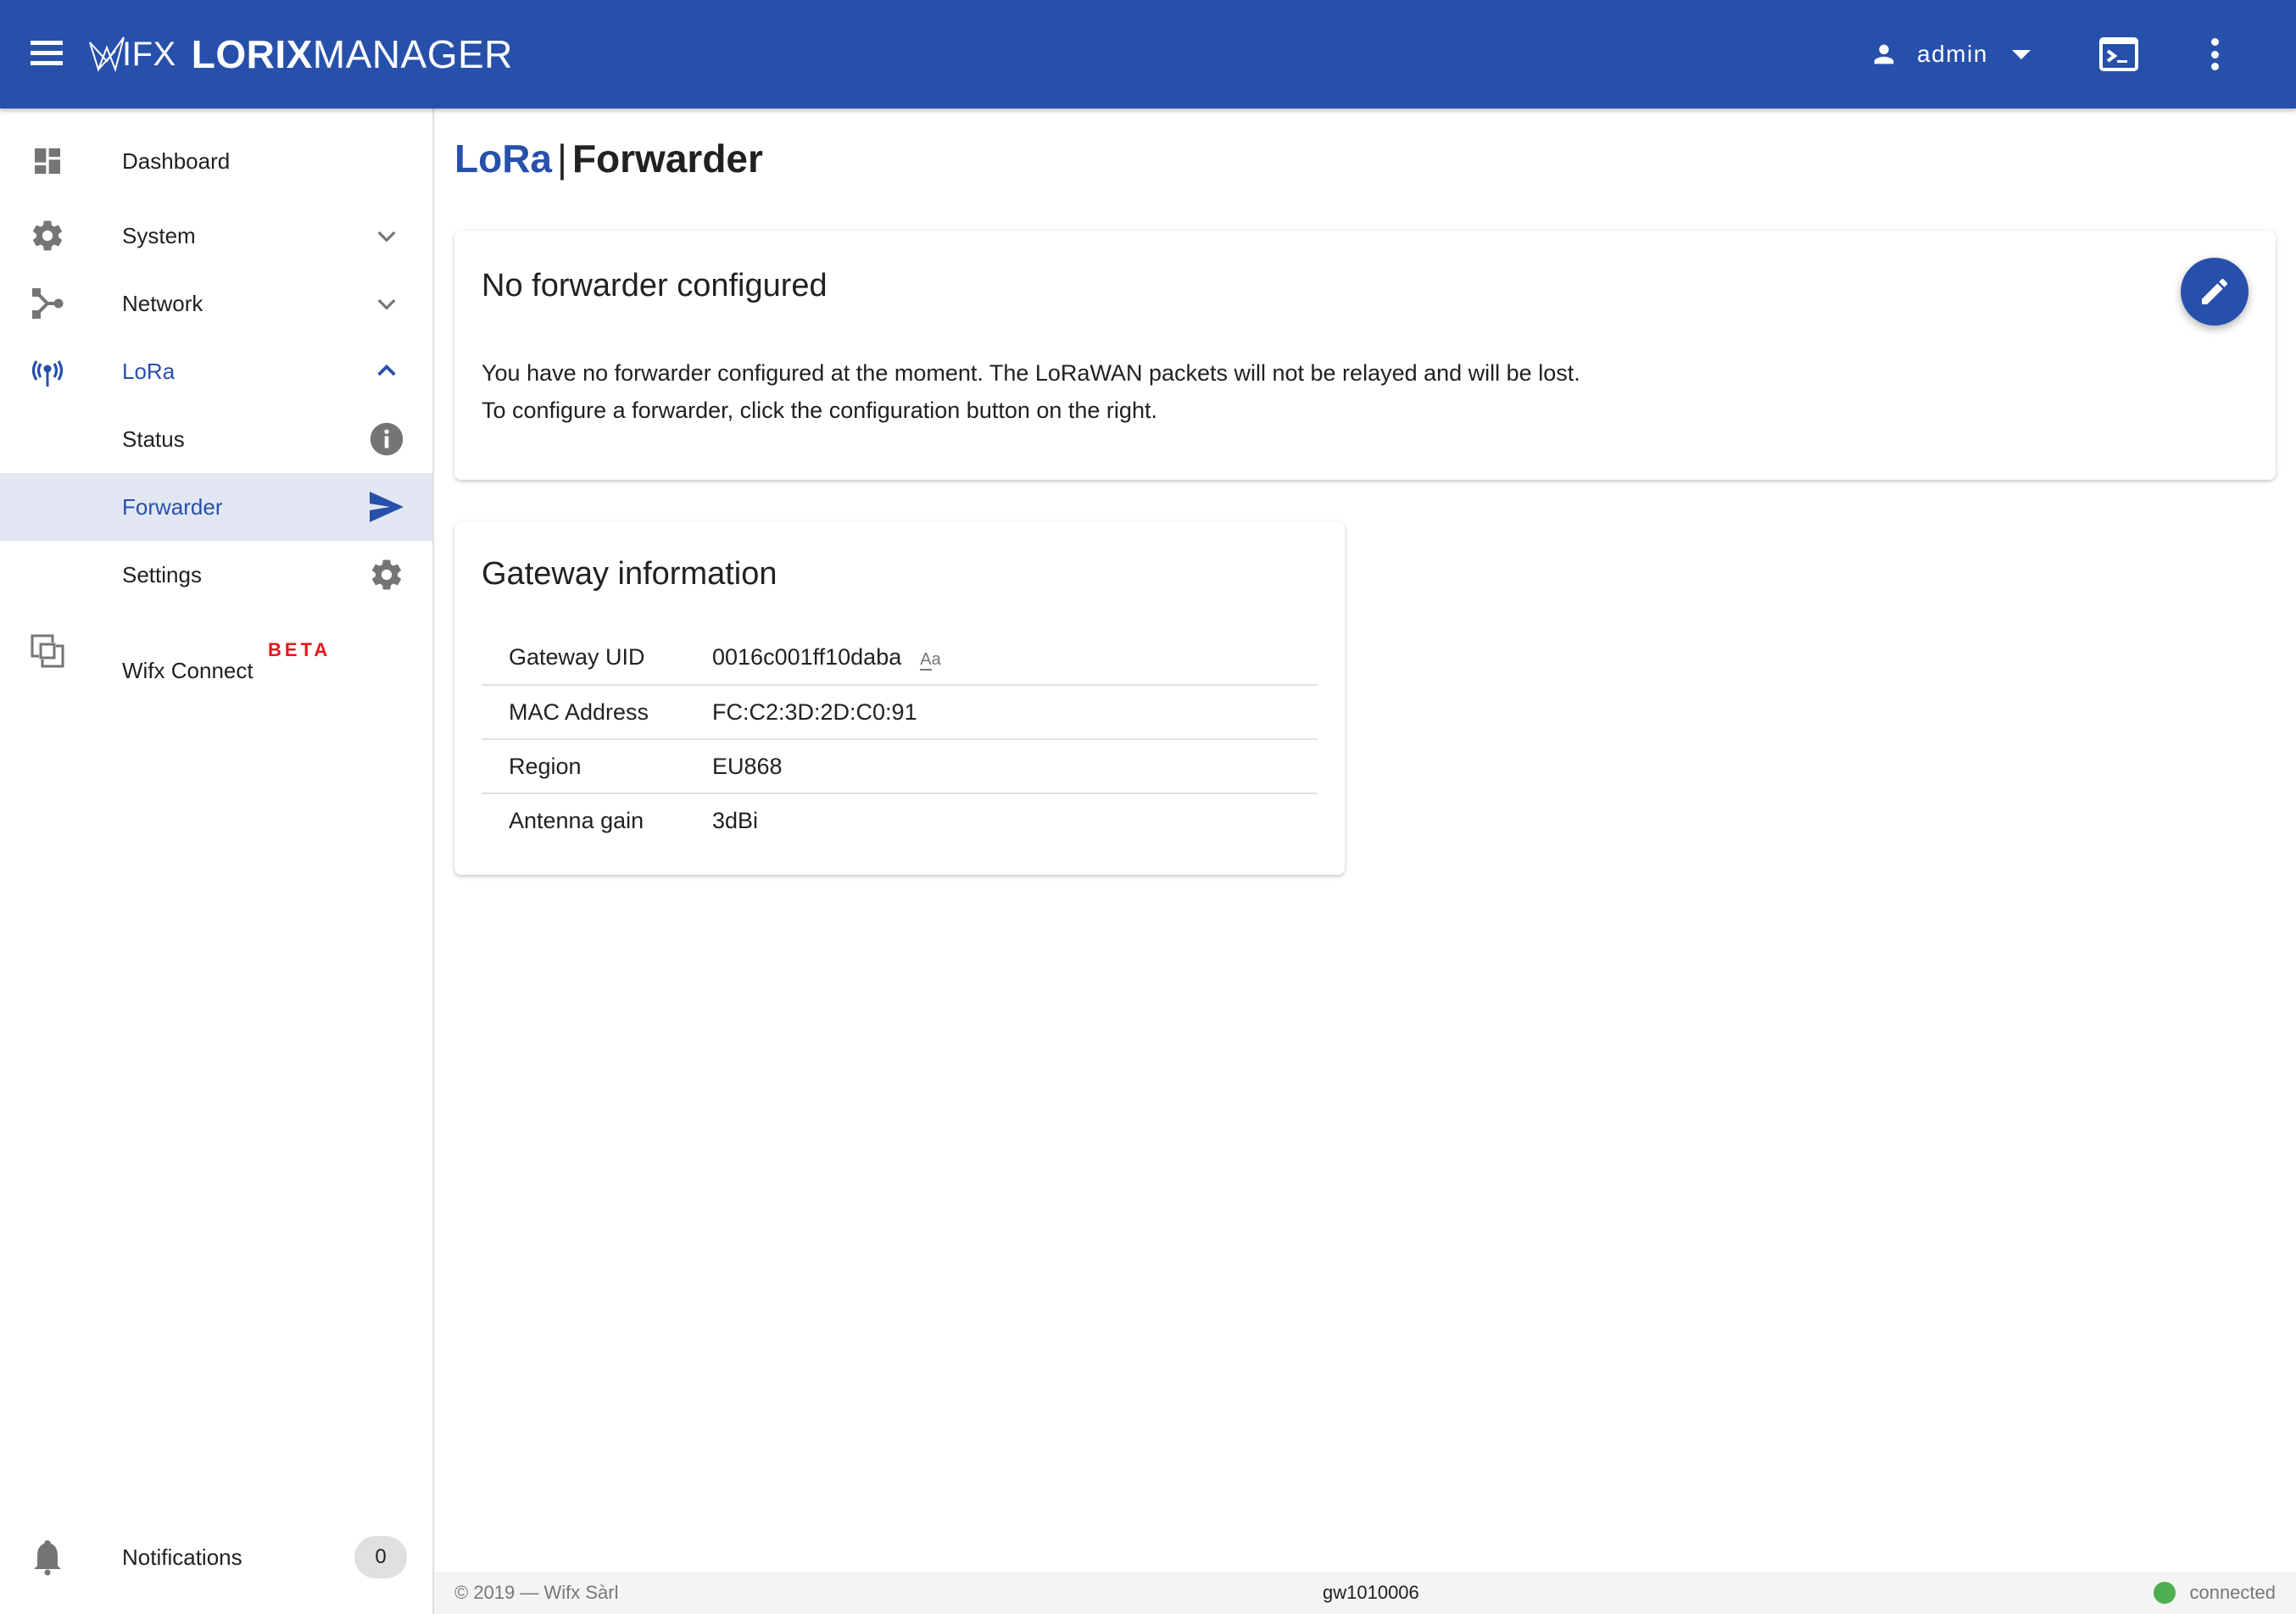 The image size is (2296, 1614). I want to click on user-name: admin, so click(1952, 54).